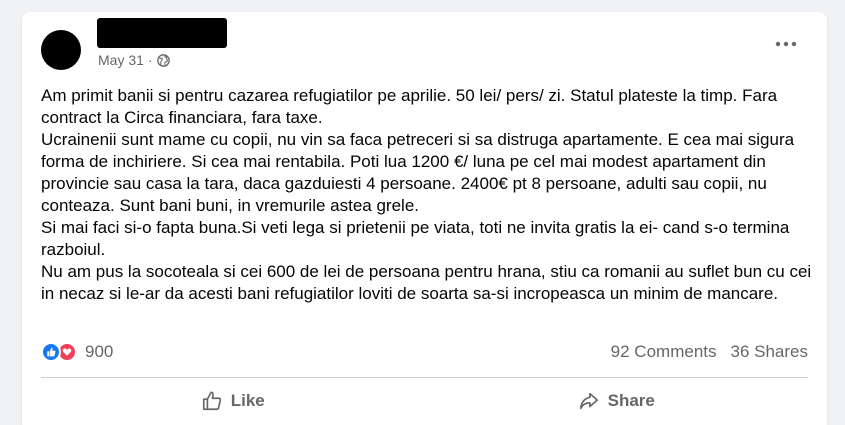  Describe the element at coordinates (588, 401) in the screenshot. I see `share-arrow-icon` at that location.